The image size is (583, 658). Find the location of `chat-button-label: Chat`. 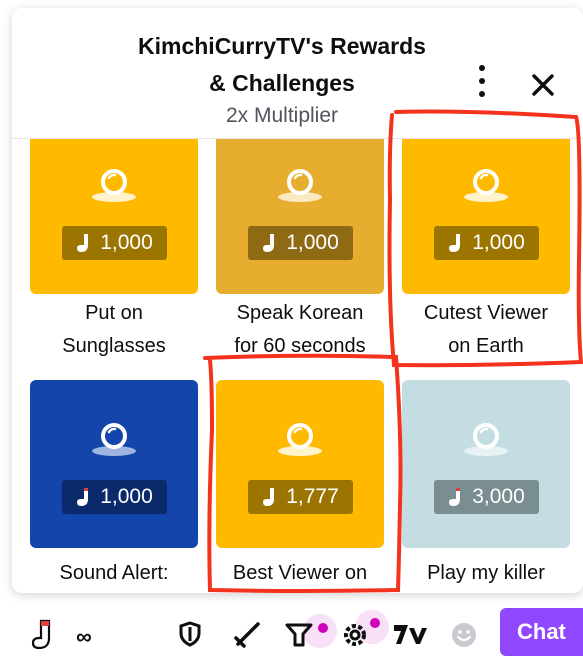

chat-button-label: Chat is located at coordinates (541, 631).